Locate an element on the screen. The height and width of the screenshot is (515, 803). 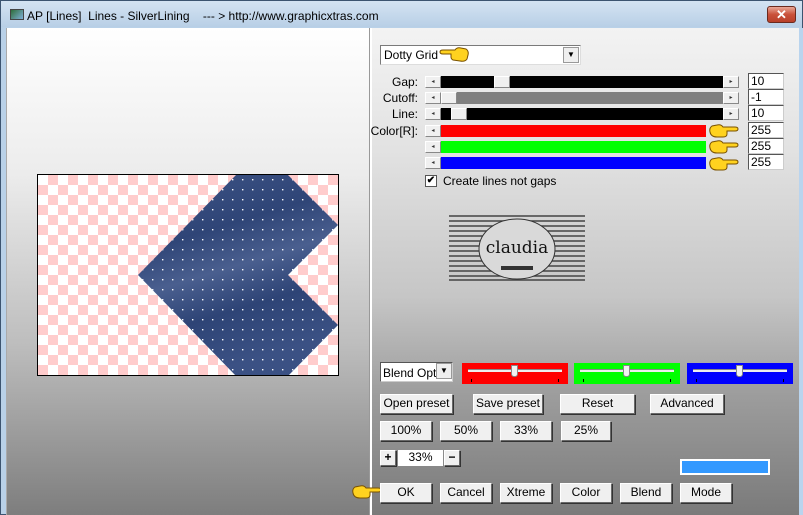
blend-red-thumb is located at coordinates (514, 371).